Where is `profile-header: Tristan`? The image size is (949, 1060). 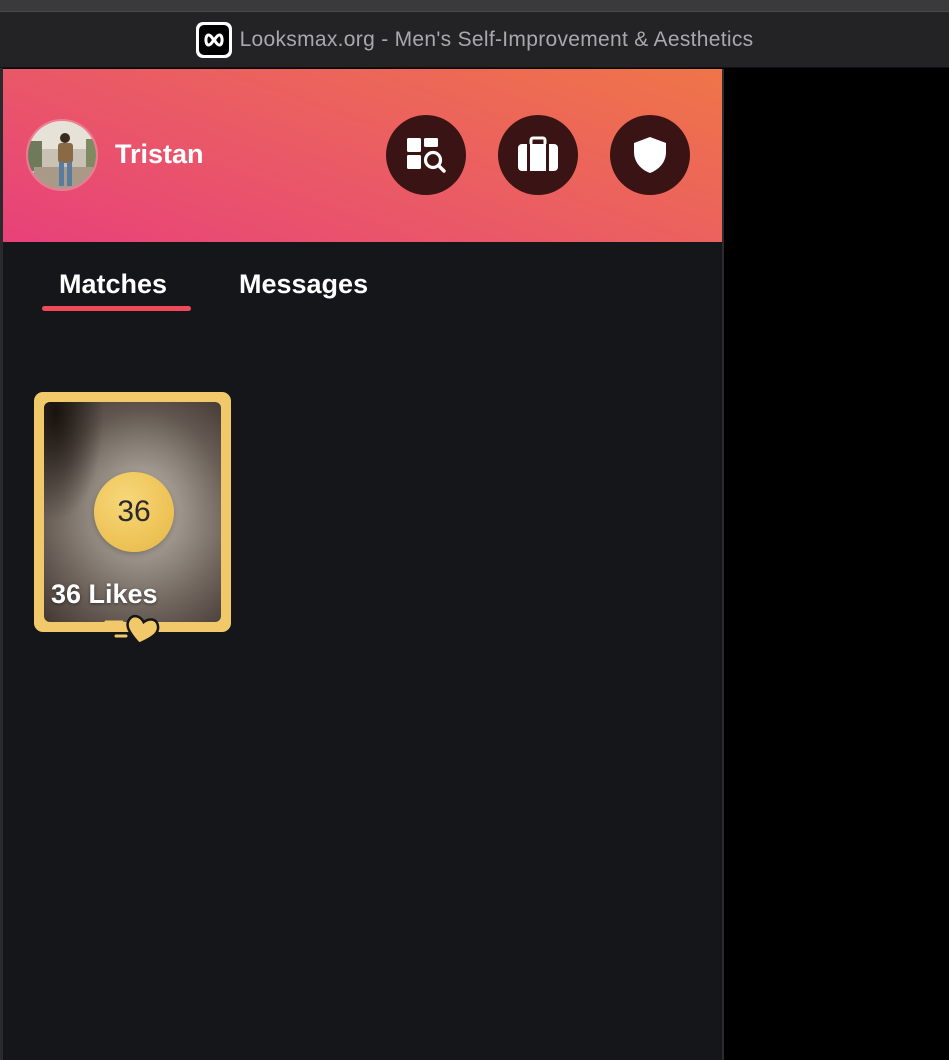
profile-header: Tristan is located at coordinates (362, 155).